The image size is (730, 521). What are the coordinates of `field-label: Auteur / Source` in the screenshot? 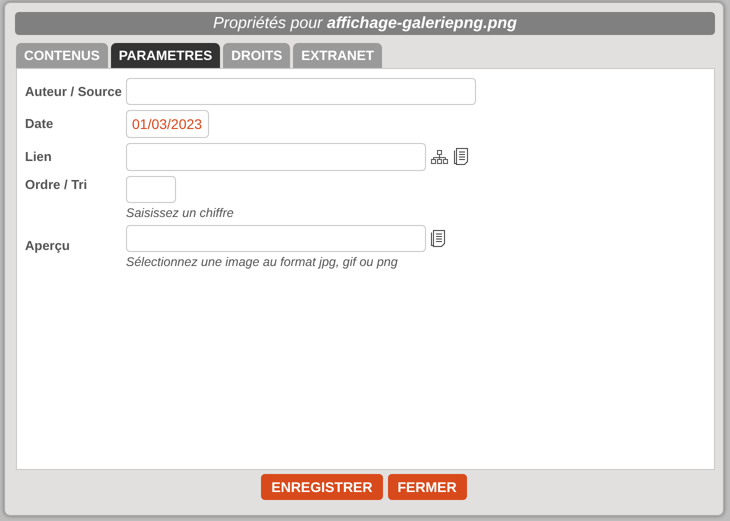 It's located at (74, 91).